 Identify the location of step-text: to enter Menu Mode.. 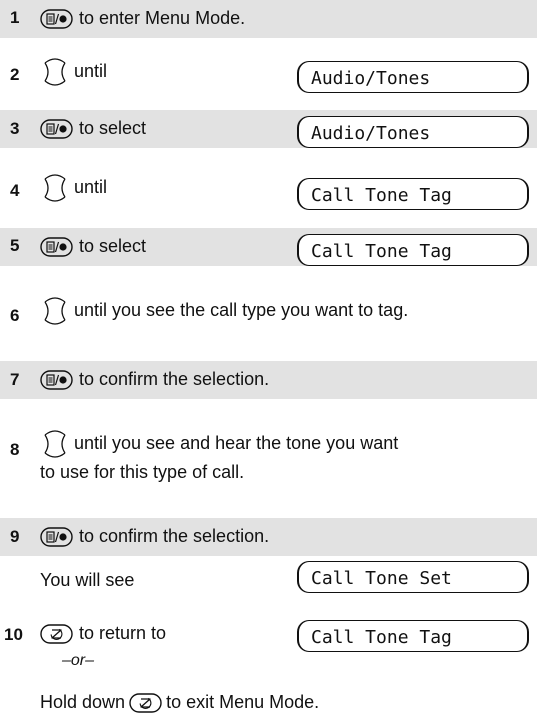
(162, 18).